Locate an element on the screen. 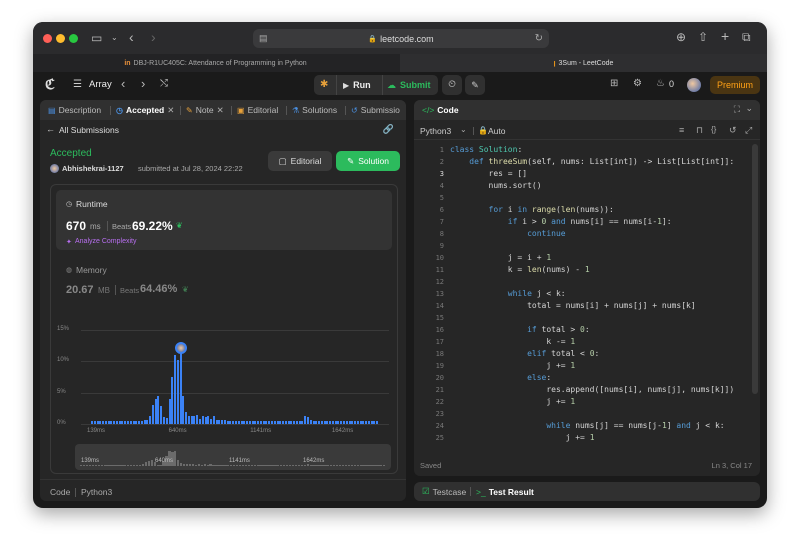  code-line: j = i + 1 is located at coordinates (500, 258).